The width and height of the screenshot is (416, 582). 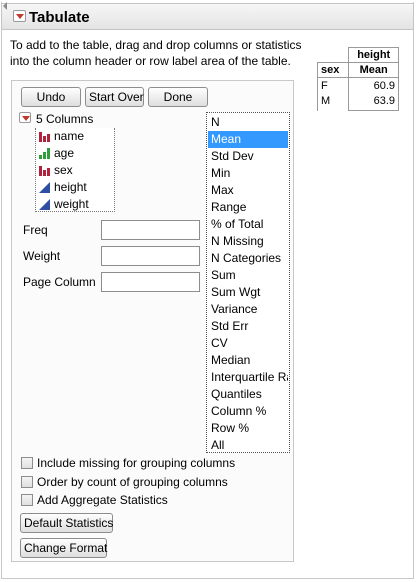 I want to click on columns-menu-icon, so click(x=25, y=117).